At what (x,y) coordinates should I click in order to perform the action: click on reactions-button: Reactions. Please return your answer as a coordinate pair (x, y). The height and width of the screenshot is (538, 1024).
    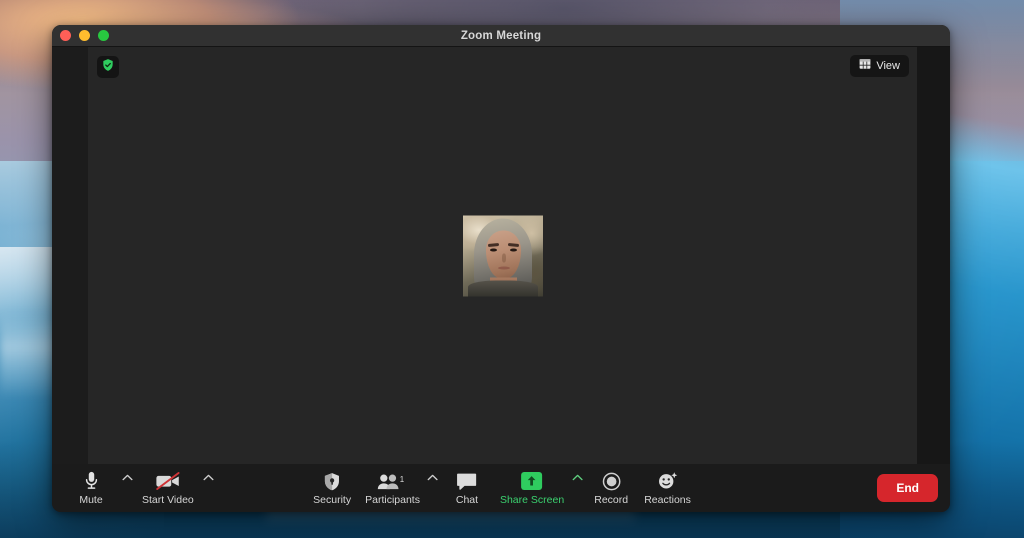
    Looking at the image, I should click on (667, 488).